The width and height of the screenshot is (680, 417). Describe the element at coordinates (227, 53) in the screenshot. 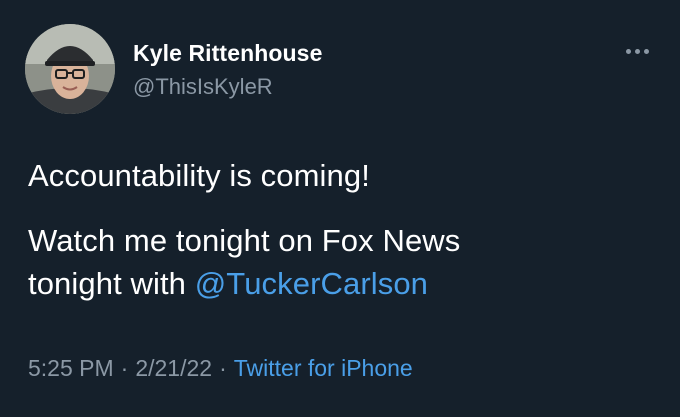

I see `author-display-name: Kyle Rittenhouse` at that location.